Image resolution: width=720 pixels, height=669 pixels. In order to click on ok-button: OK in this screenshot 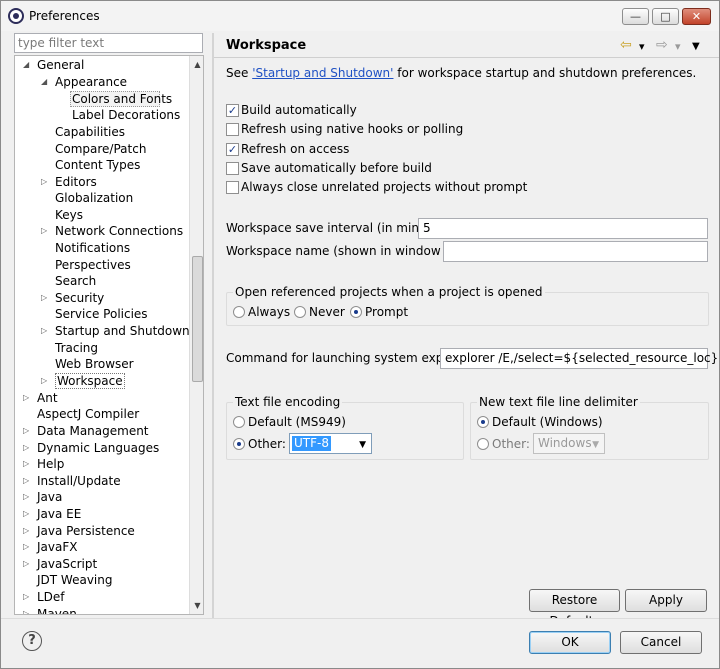, I will do `click(570, 642)`.